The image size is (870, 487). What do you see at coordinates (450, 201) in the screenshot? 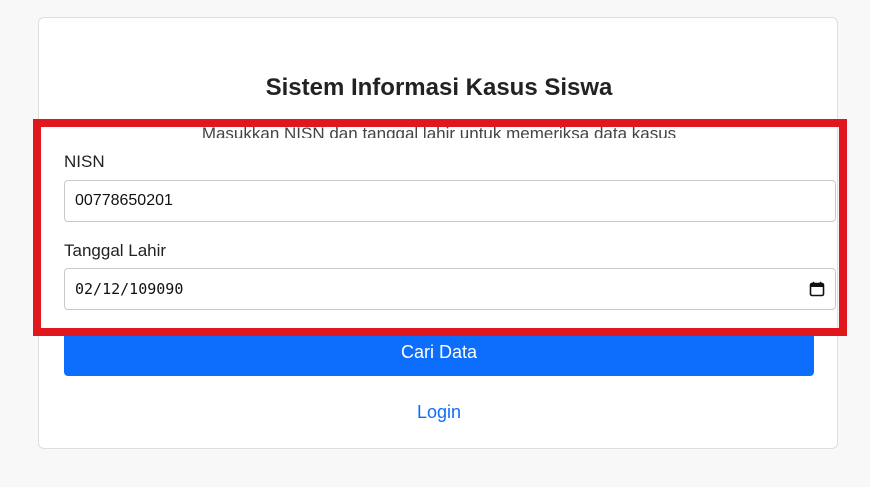
I see `nisn-input: 00778650201` at bounding box center [450, 201].